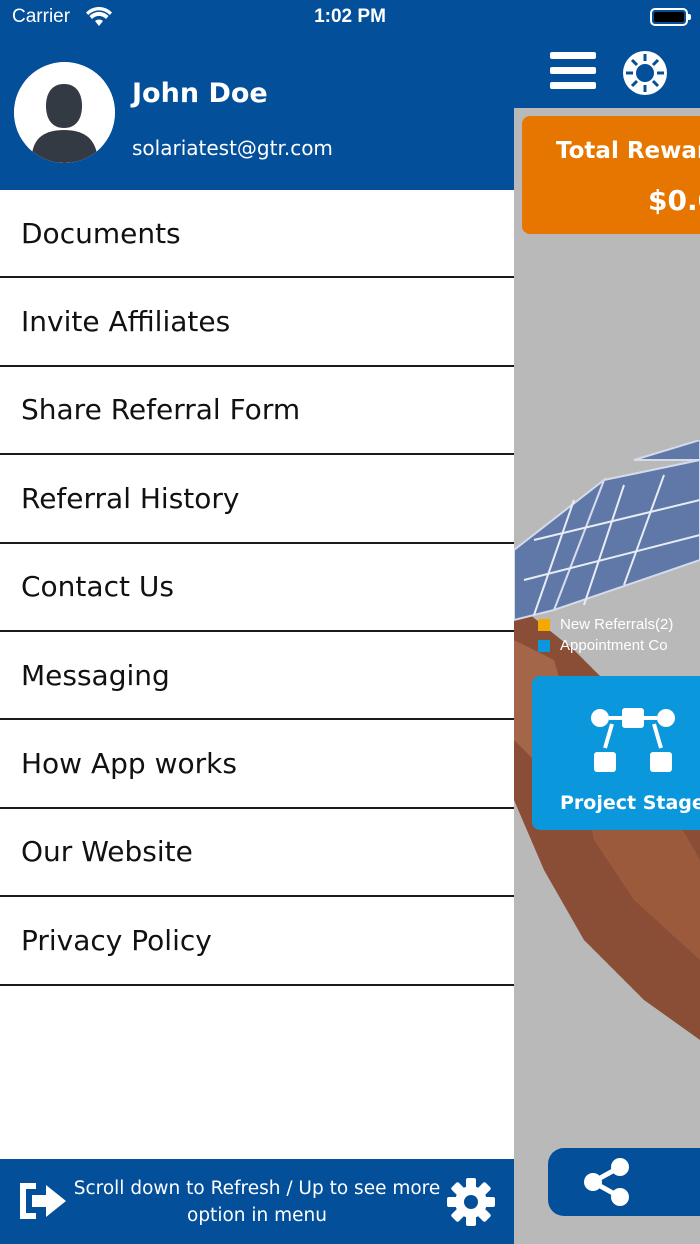  Describe the element at coordinates (232, 148) in the screenshot. I see `user-email: solariatest@gtr.com` at that location.